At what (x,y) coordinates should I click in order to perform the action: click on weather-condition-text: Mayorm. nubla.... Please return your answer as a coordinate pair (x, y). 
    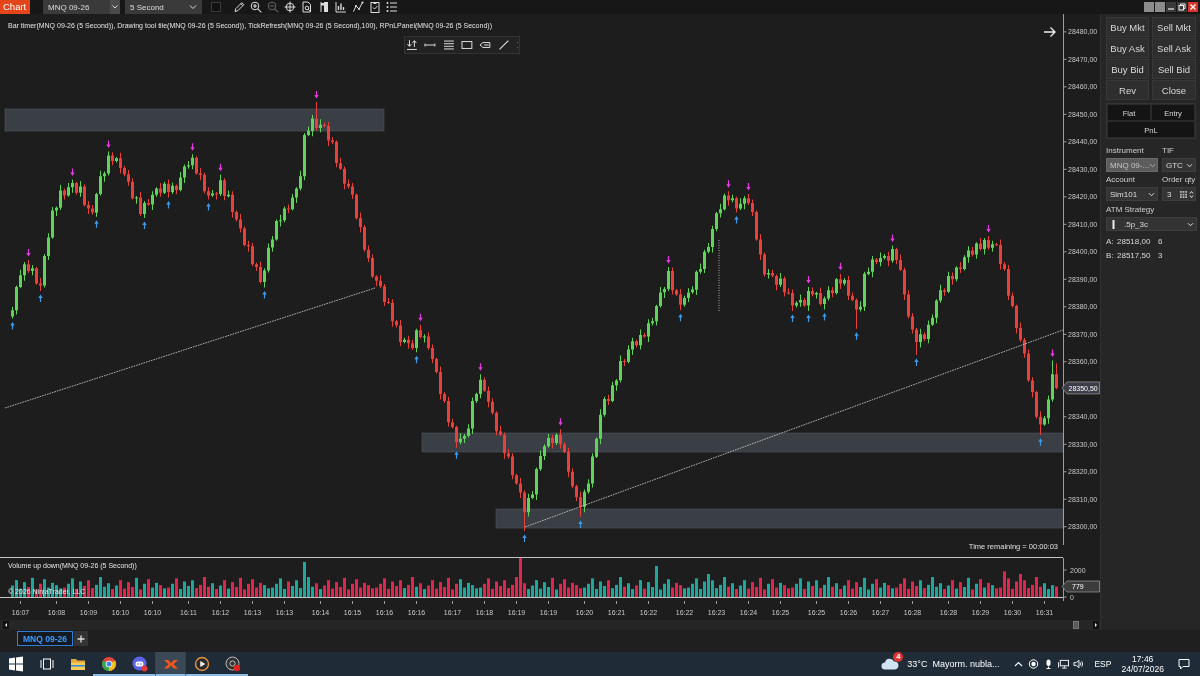
    Looking at the image, I should click on (966, 664).